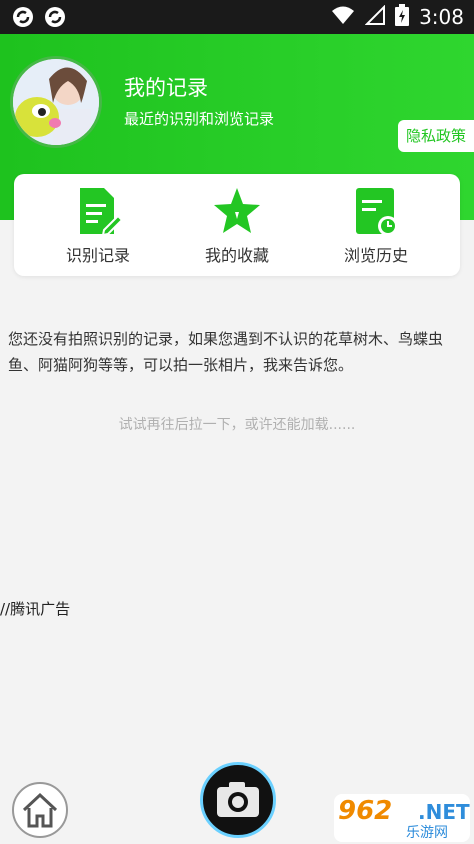 The height and width of the screenshot is (844, 474). I want to click on my-favorites-button: 我的收藏, so click(237, 226).